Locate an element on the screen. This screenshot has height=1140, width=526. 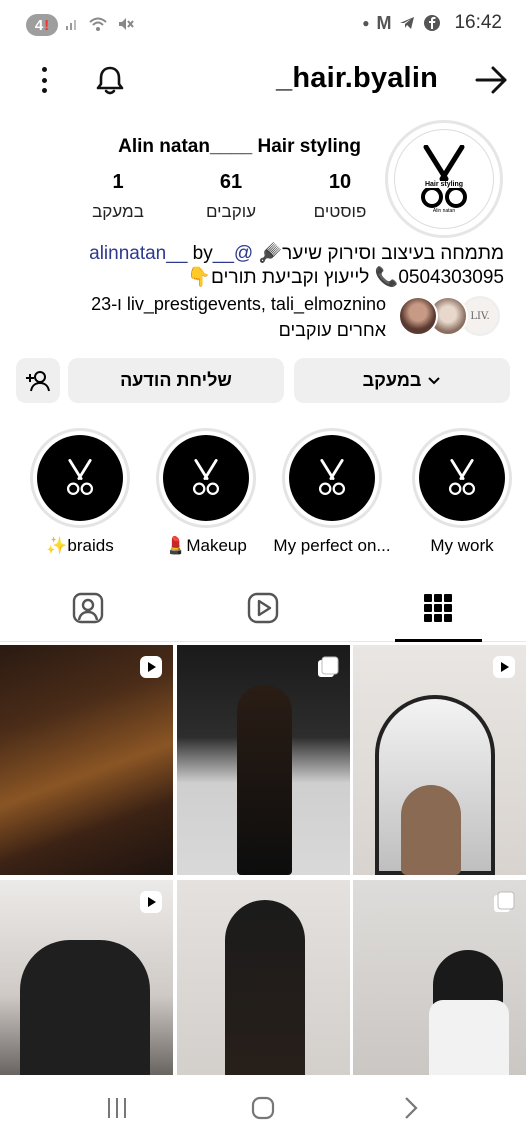
bio-line-2: 0504303095📞 לייעוץ וקביעת תורים👇 is located at coordinates (345, 277).